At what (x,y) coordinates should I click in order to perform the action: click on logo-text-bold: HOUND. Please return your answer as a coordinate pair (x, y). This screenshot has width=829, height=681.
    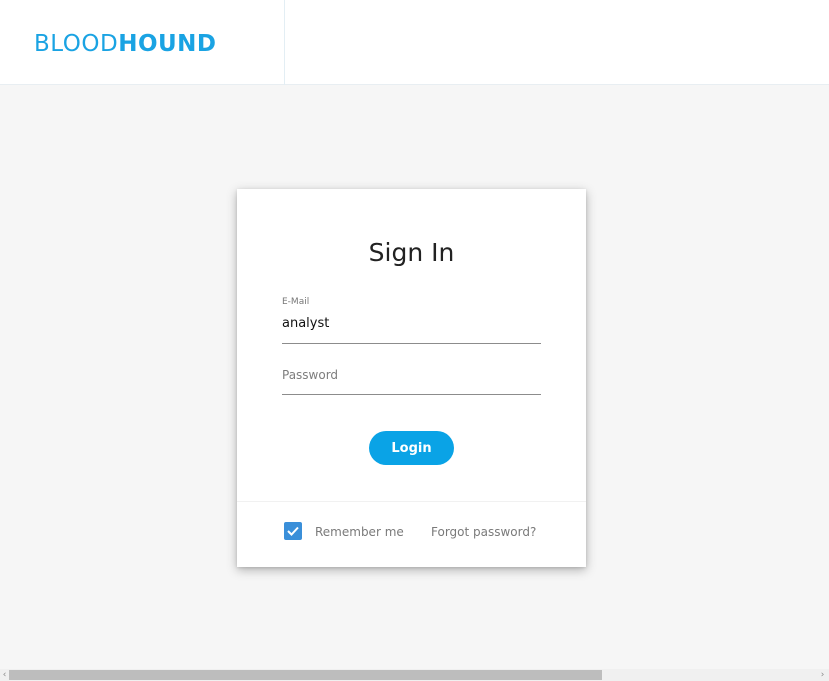
    Looking at the image, I should click on (167, 44).